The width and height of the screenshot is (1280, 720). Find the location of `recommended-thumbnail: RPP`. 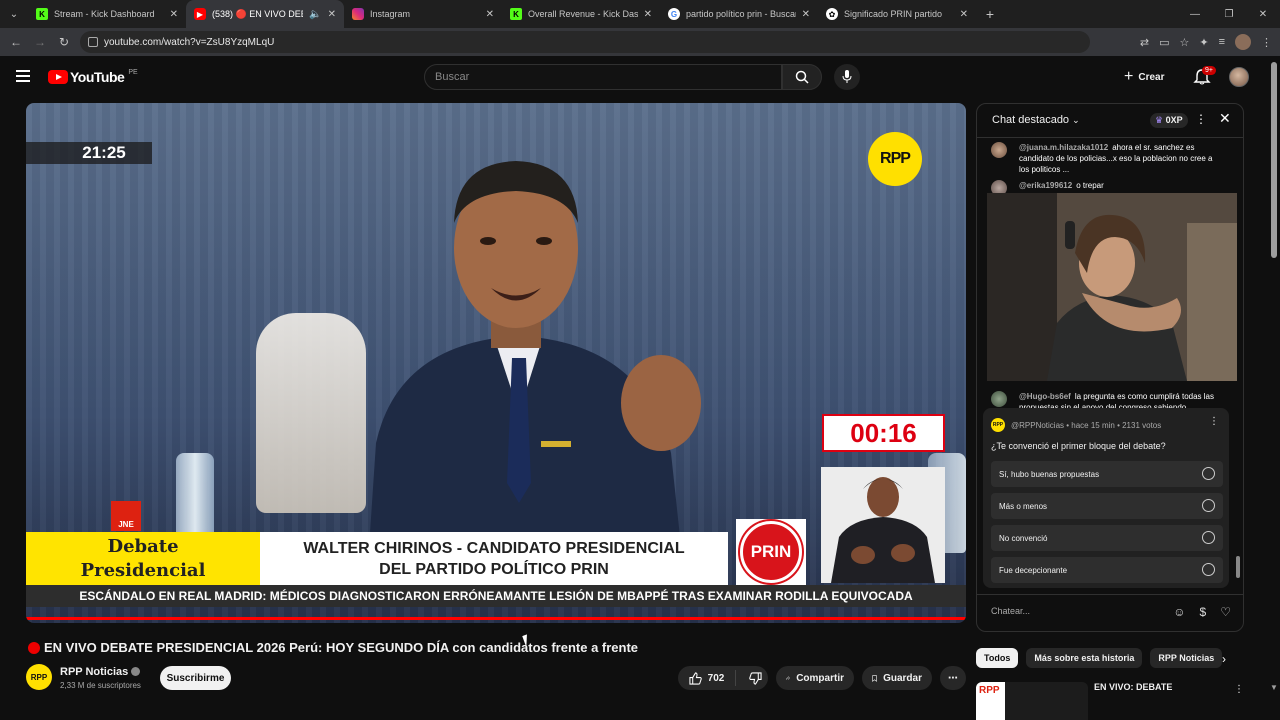

recommended-thumbnail: RPP is located at coordinates (1032, 701).